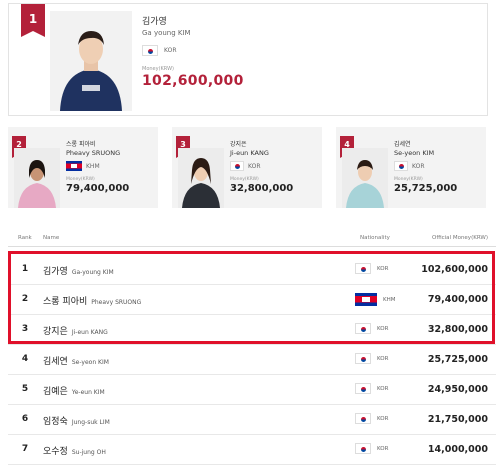 The width and height of the screenshot is (500, 465). What do you see at coordinates (457, 419) in the screenshot?
I see `row-money: 21,750,000` at bounding box center [457, 419].